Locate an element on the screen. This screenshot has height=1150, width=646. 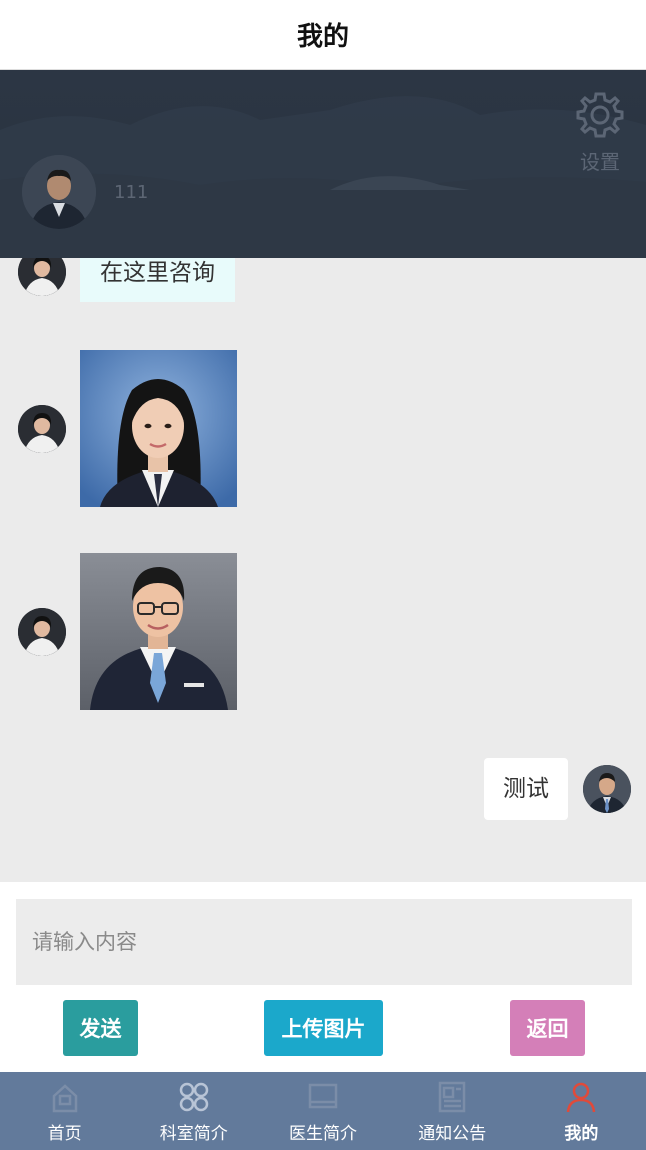
tab-home: 首页 is located at coordinates (64, 1111).